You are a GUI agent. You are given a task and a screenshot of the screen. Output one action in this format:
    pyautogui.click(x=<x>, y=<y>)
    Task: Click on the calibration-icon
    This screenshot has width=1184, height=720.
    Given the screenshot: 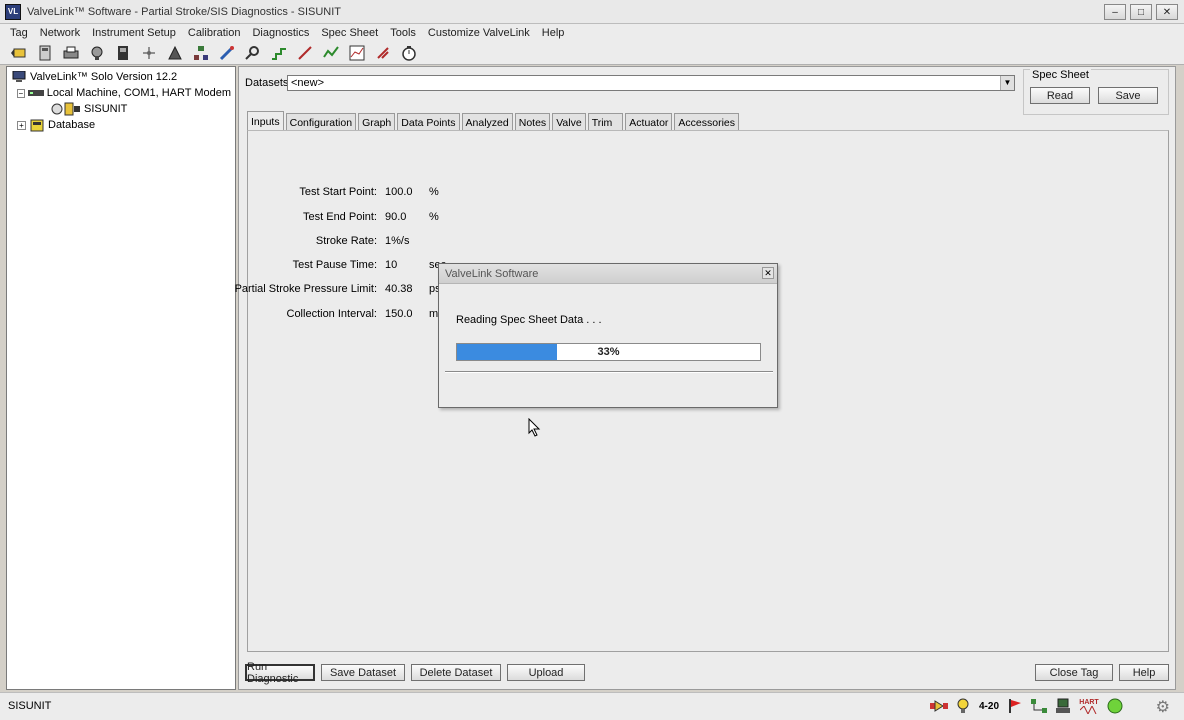 What is the action you would take?
    pyautogui.click(x=175, y=53)
    